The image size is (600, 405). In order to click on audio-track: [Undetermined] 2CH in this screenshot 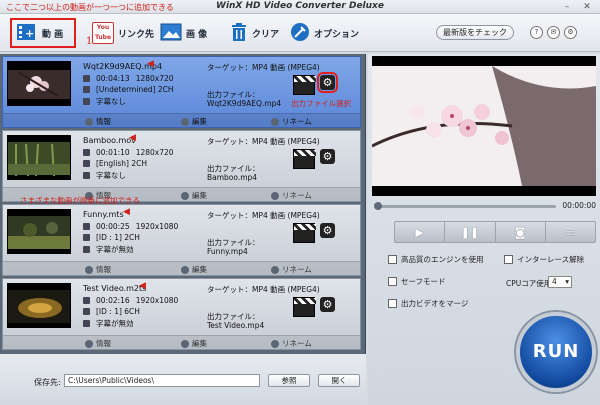, I will do `click(135, 89)`.